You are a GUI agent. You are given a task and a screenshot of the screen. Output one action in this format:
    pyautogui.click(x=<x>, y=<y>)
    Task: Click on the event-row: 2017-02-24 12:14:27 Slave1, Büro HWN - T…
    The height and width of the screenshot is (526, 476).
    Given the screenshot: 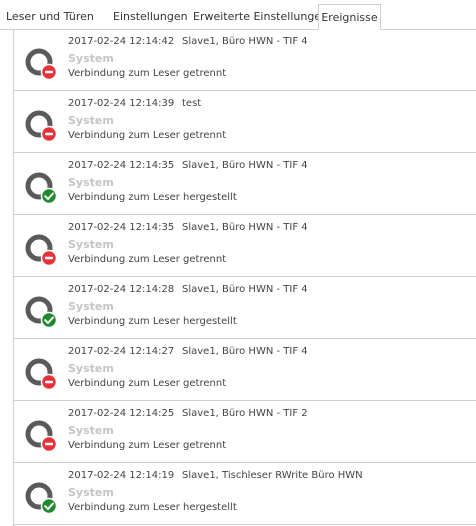 What is the action you would take?
    pyautogui.click(x=245, y=370)
    